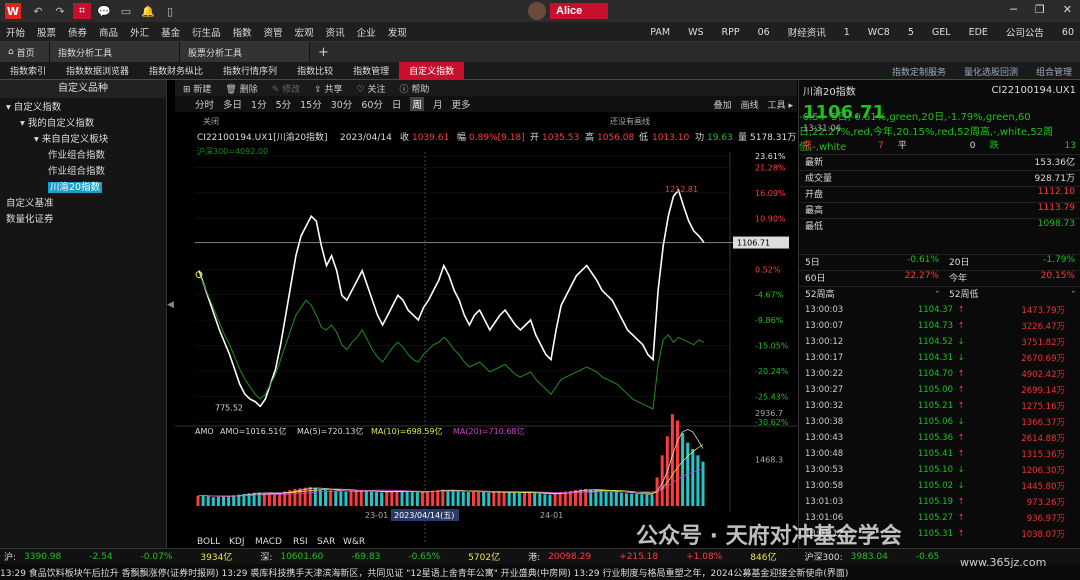 The height and width of the screenshot is (580, 1080). Describe the element at coordinates (978, 32) in the screenshot. I see `quick-code: EDE` at that location.